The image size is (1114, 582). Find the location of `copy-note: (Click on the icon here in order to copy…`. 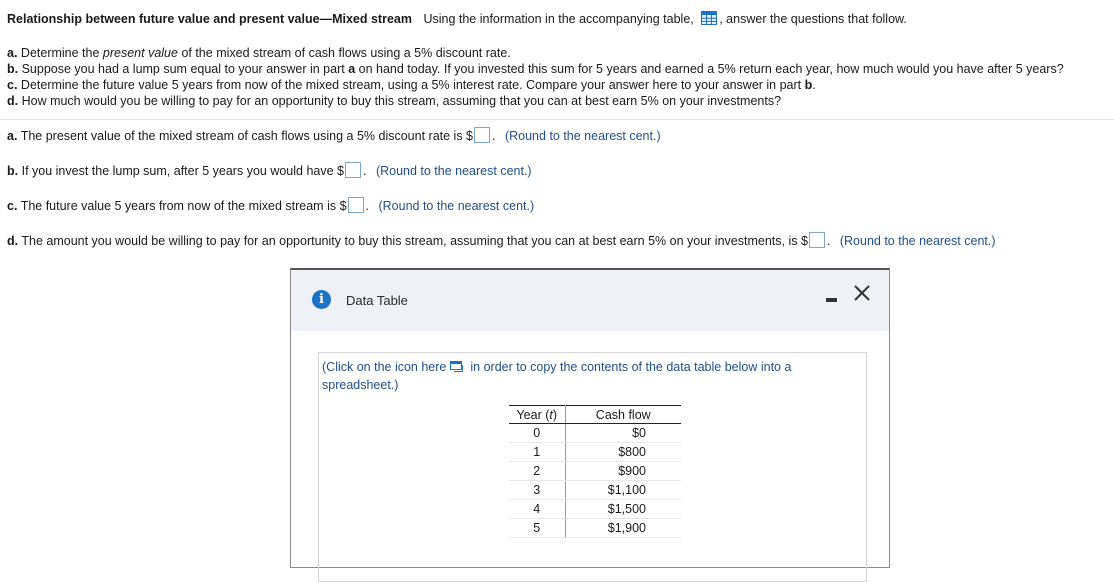

copy-note: (Click on the icon here in order to copy… is located at coordinates (557, 375).